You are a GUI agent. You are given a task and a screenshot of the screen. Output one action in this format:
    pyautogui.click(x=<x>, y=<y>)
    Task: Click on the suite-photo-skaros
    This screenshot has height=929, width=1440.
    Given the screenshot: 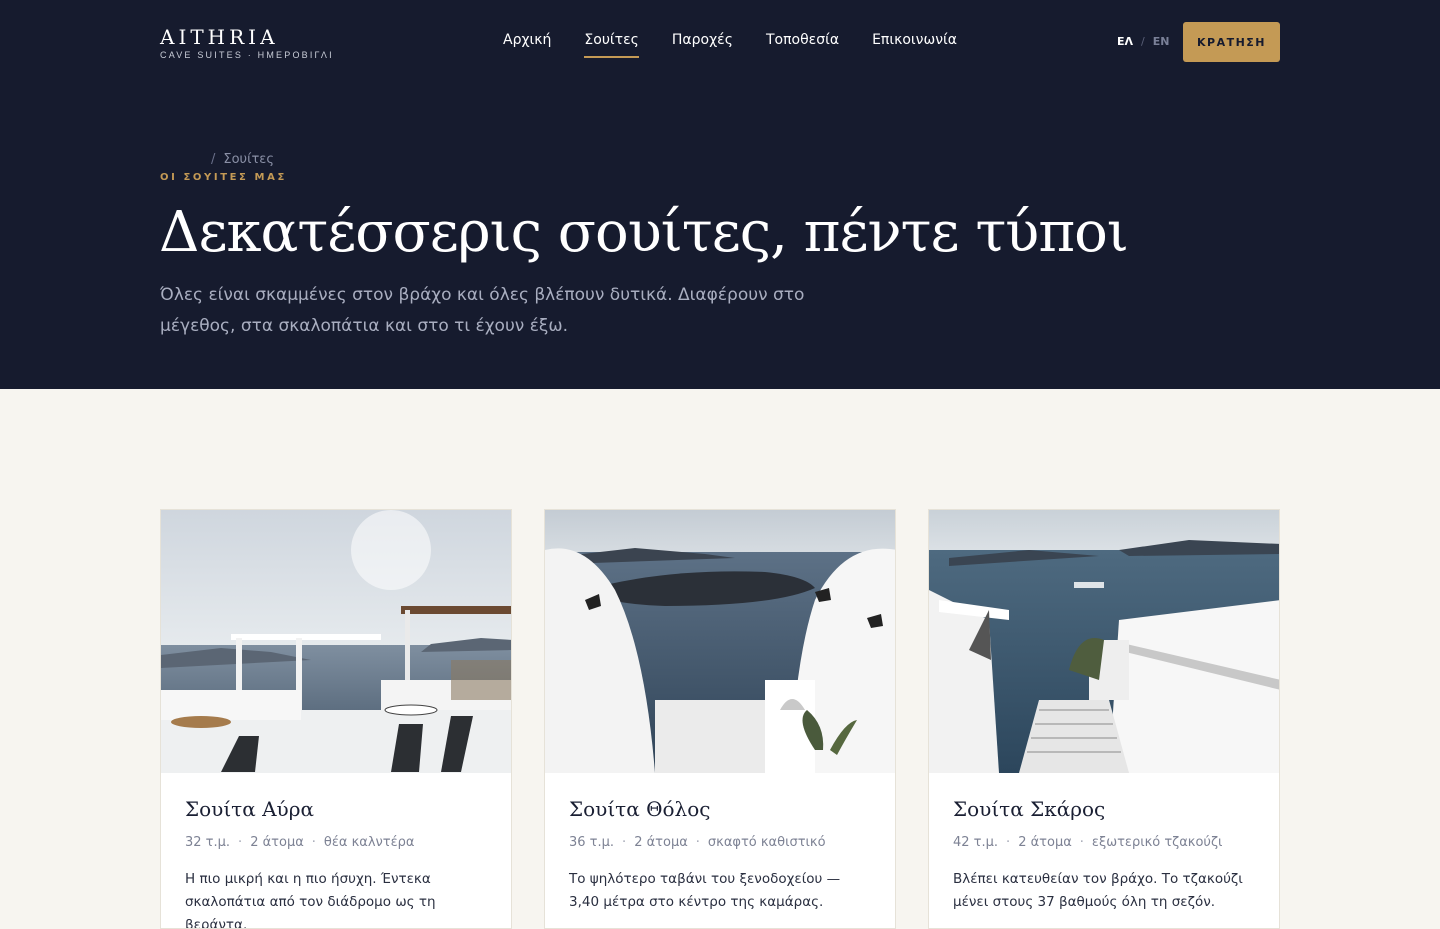 What is the action you would take?
    pyautogui.click(x=1104, y=641)
    